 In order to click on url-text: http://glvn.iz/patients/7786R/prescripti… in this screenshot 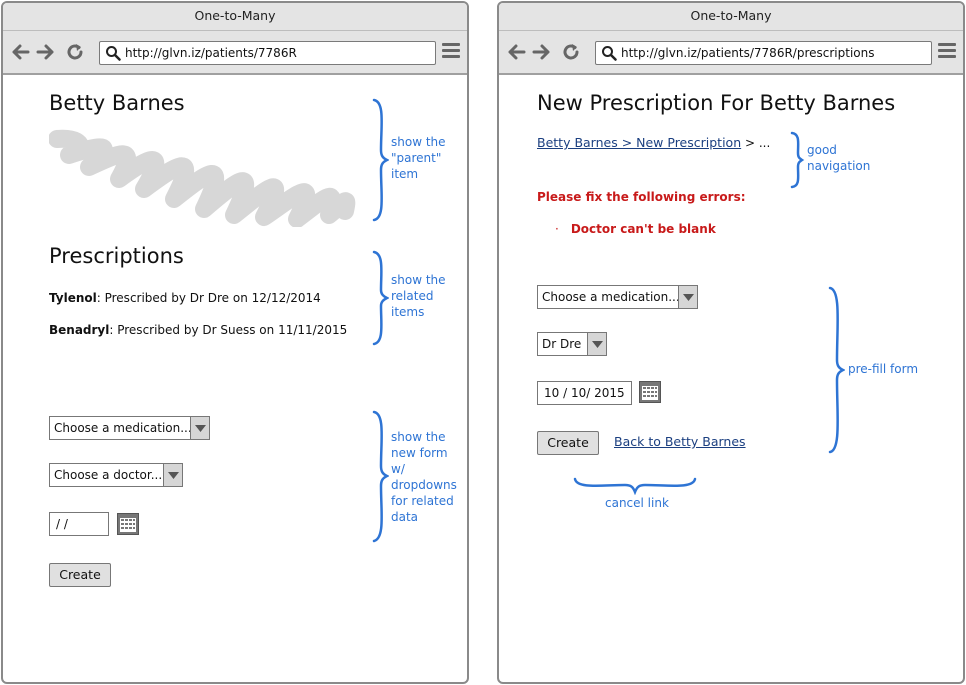, I will do `click(748, 53)`.